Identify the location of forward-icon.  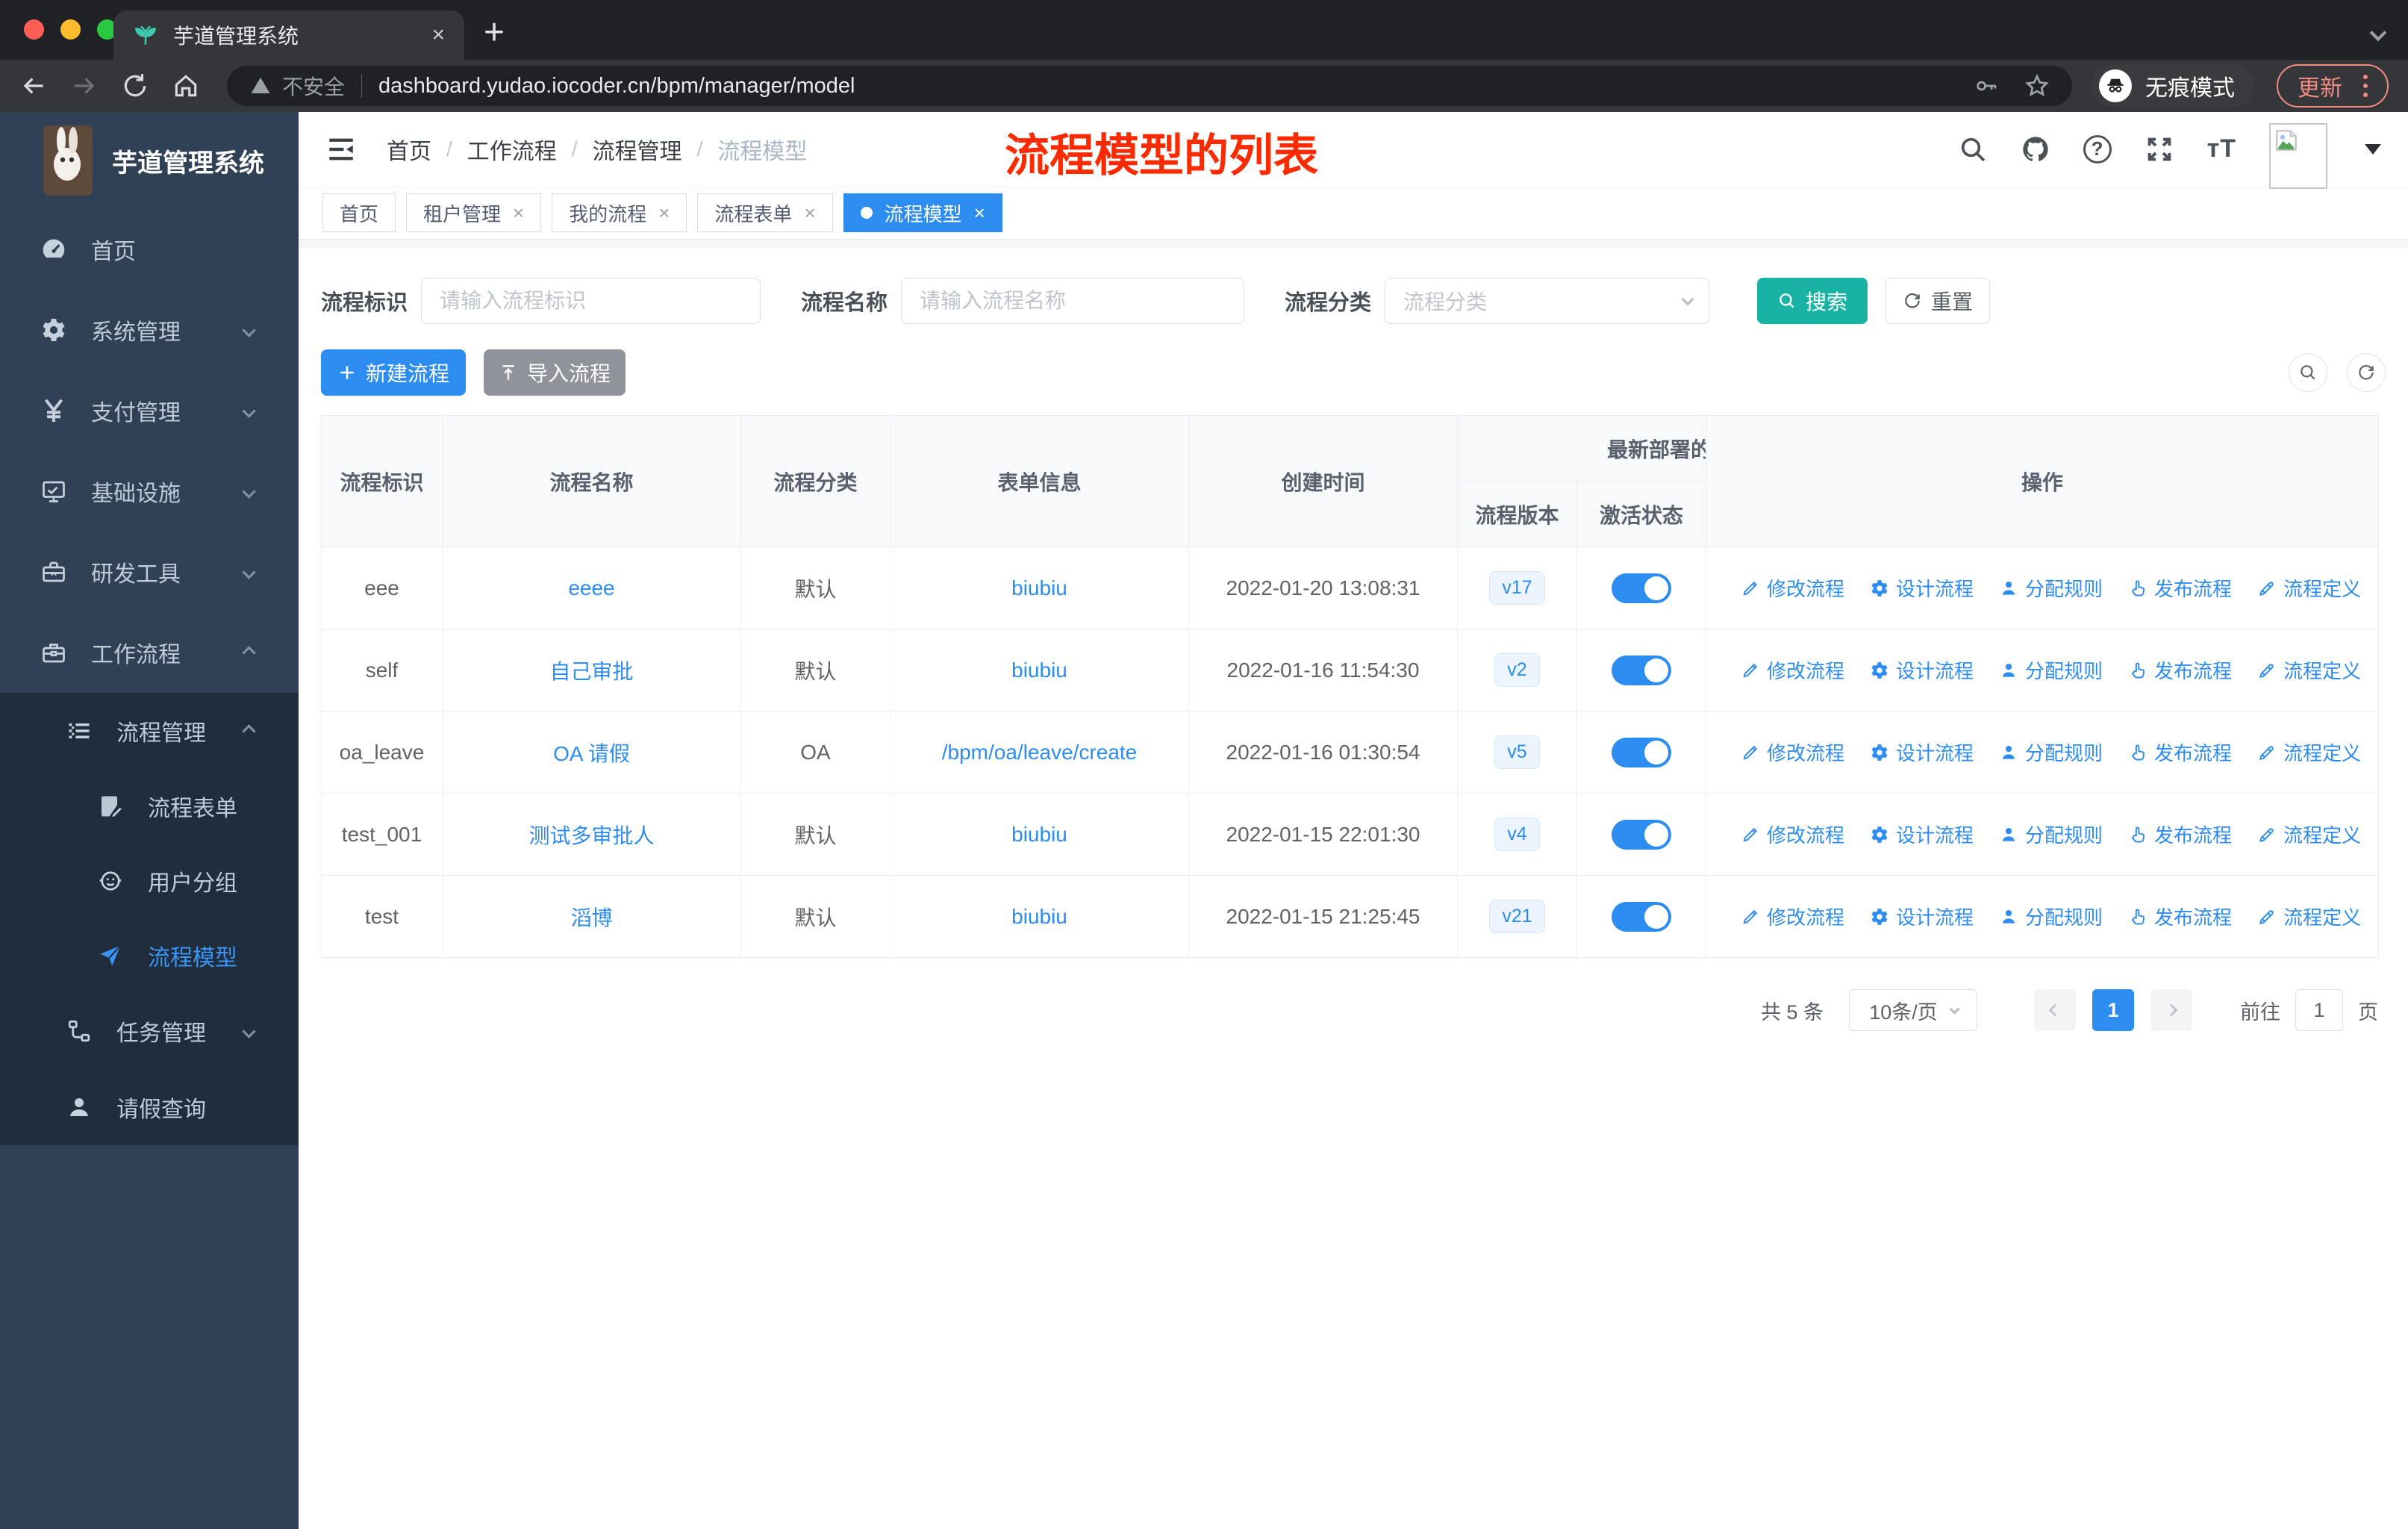
(84, 86).